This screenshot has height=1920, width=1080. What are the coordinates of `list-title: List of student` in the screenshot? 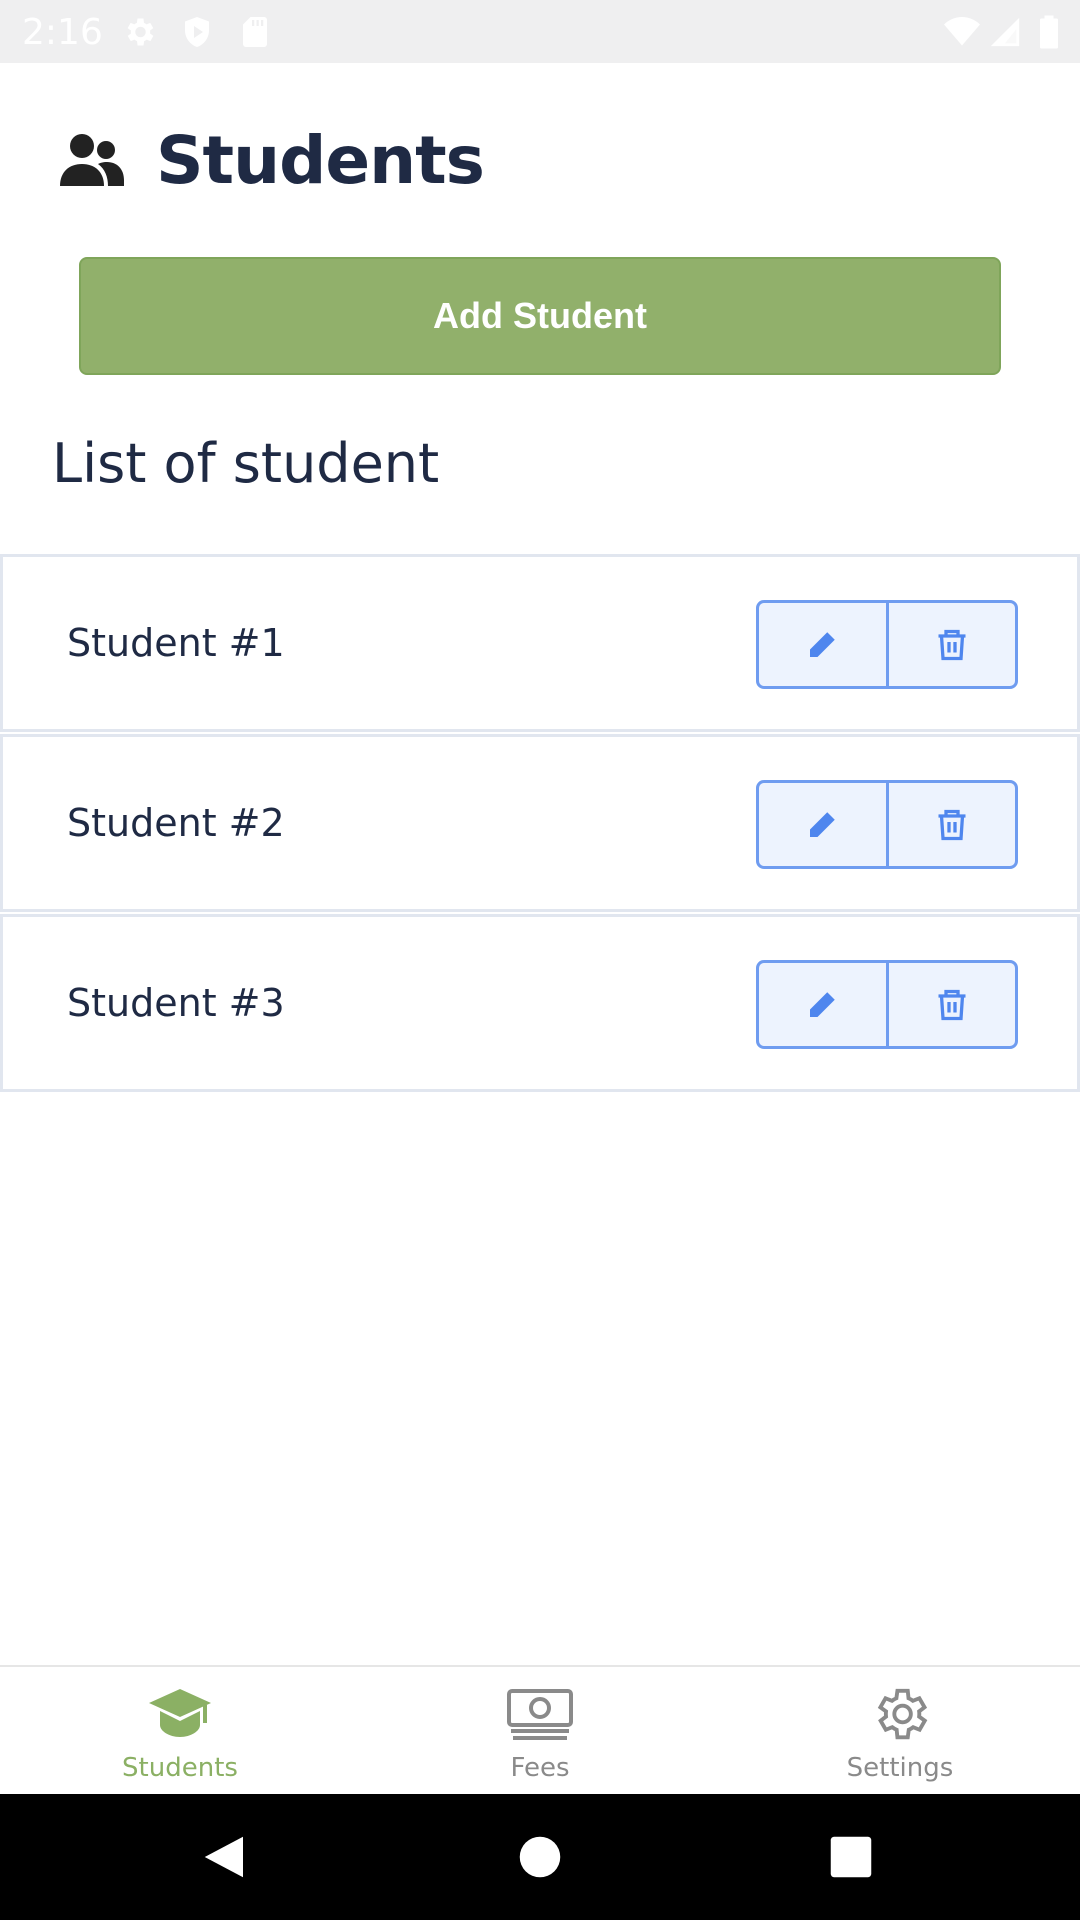 It's located at (246, 463).